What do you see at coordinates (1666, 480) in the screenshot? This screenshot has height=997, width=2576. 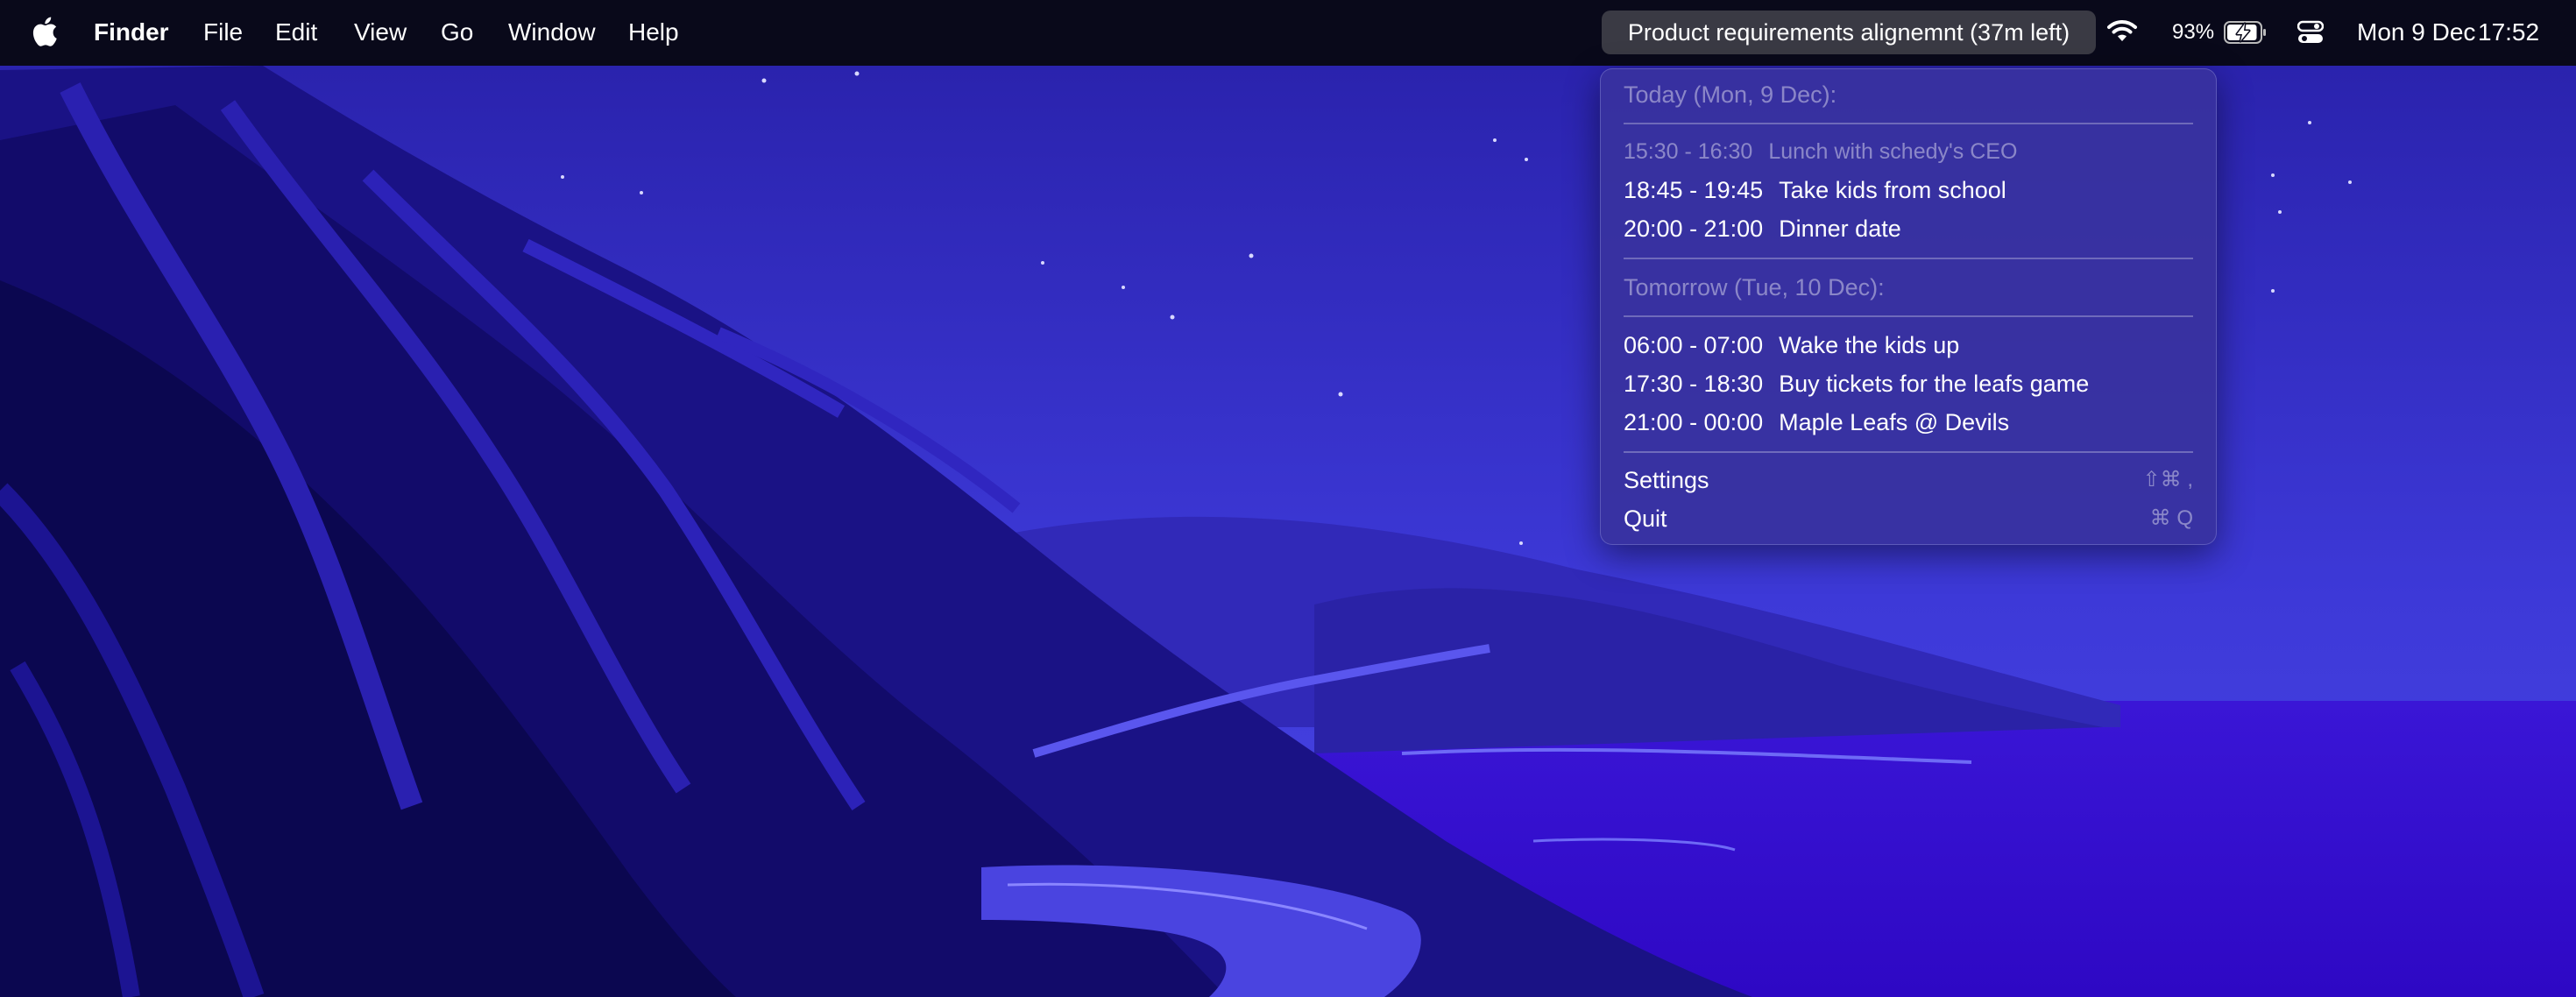 I see `settings-label: Settings` at bounding box center [1666, 480].